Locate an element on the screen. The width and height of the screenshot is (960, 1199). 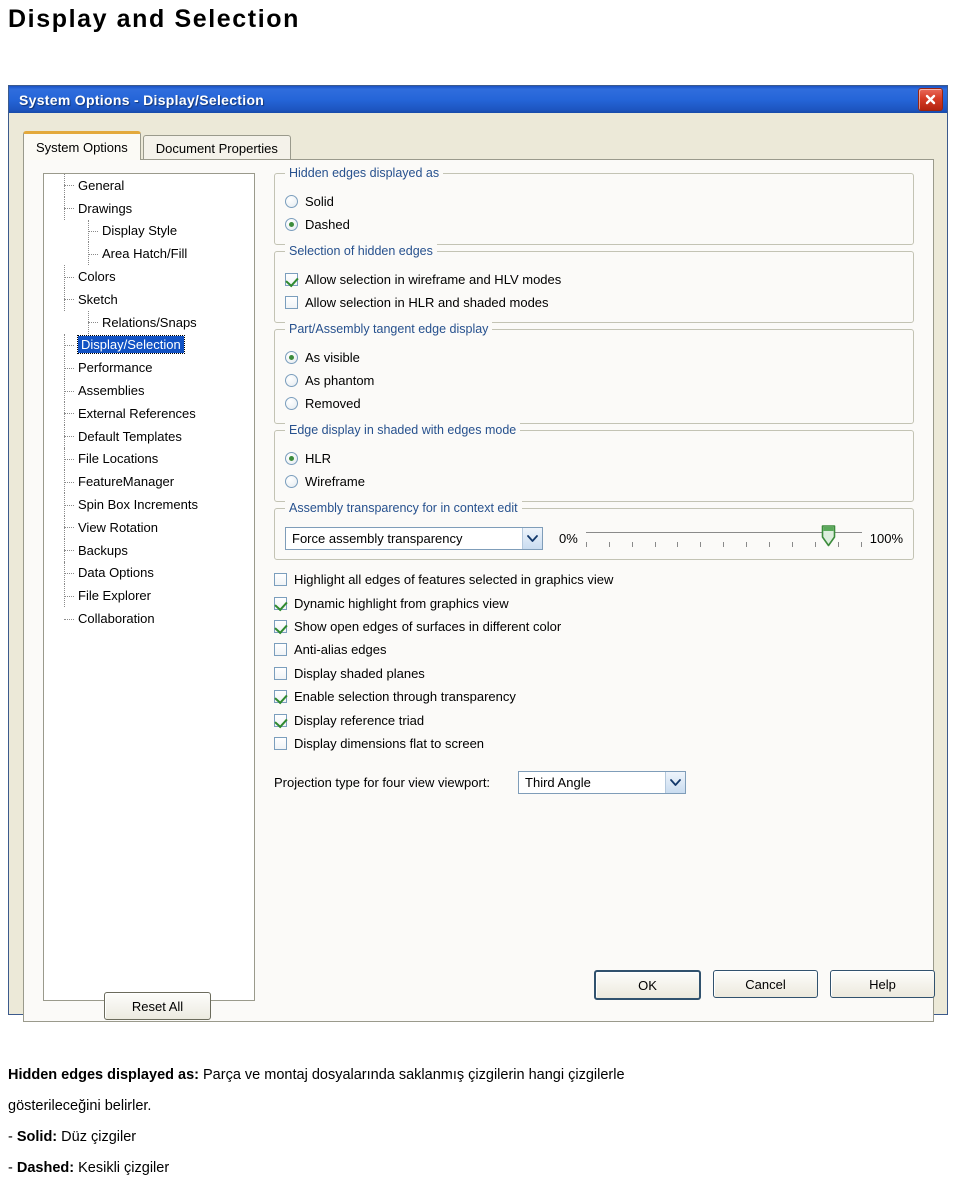
caption-dashed-desc: Kesikli çizgiler is located at coordinates (122, 1168).